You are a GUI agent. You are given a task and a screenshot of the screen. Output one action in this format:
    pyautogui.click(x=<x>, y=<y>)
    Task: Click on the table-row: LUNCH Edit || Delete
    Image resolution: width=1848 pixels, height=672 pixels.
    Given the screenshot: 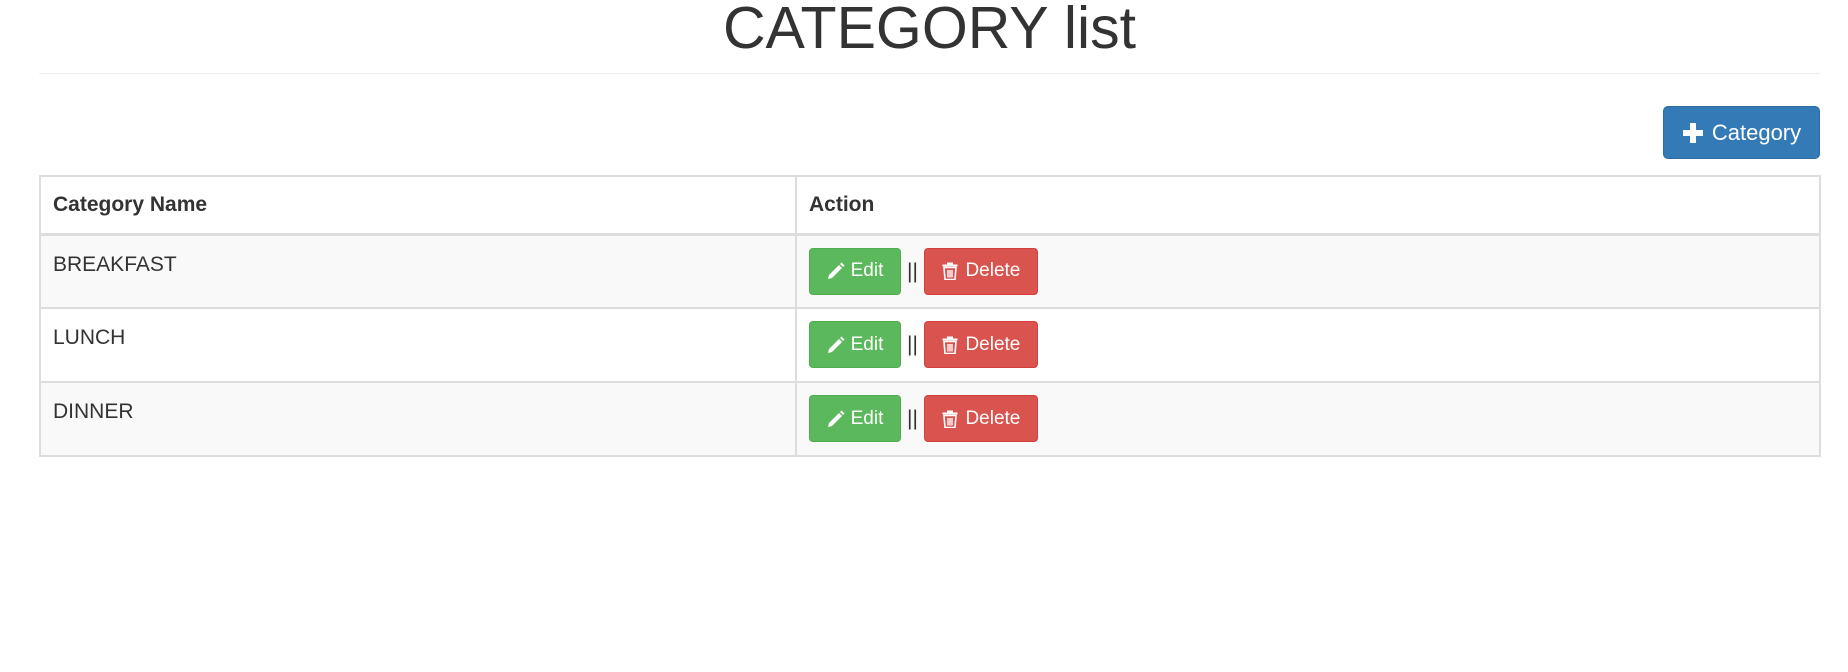 What is the action you would take?
    pyautogui.click(x=930, y=345)
    